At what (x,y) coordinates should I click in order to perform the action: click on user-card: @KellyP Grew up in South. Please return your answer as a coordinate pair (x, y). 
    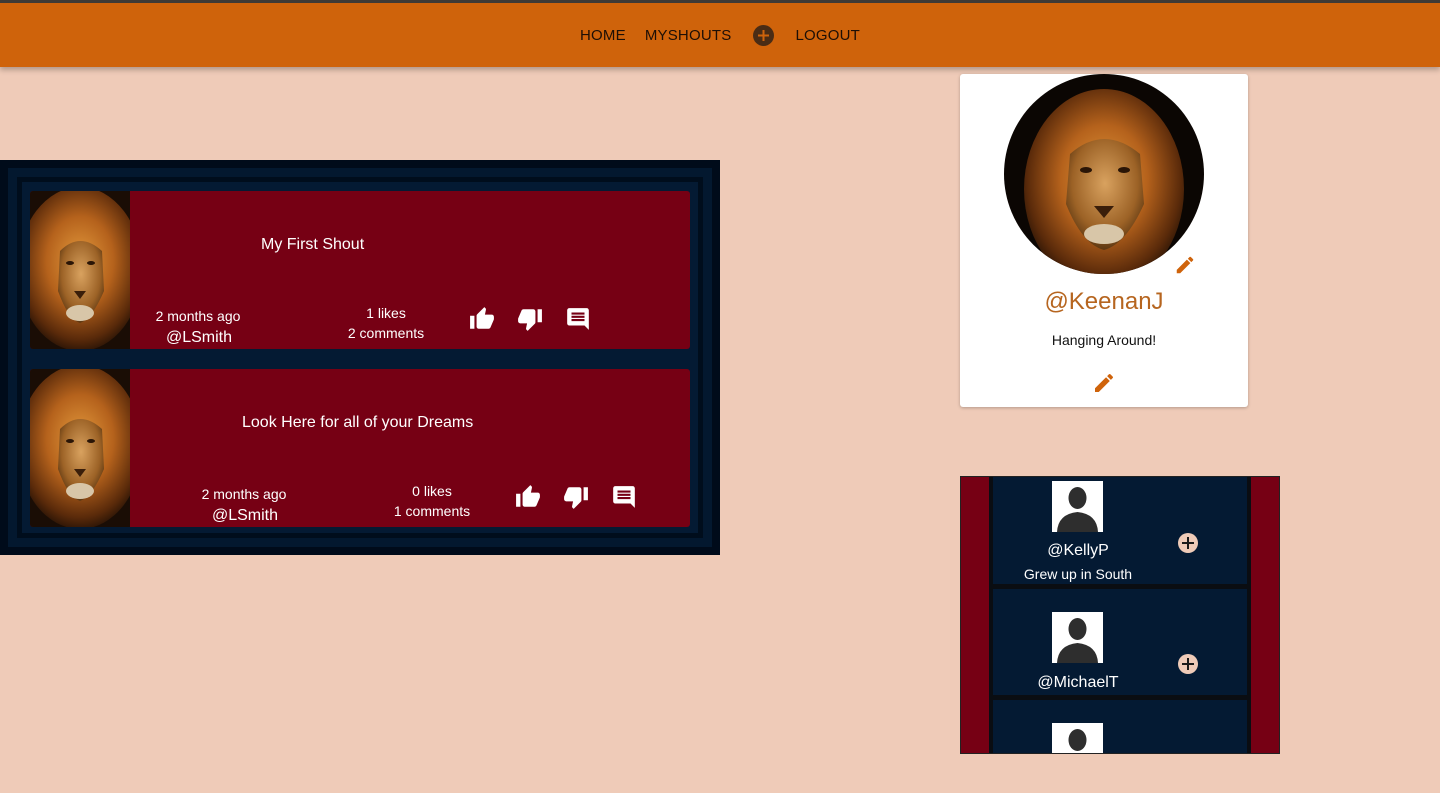
    Looking at the image, I should click on (1120, 530).